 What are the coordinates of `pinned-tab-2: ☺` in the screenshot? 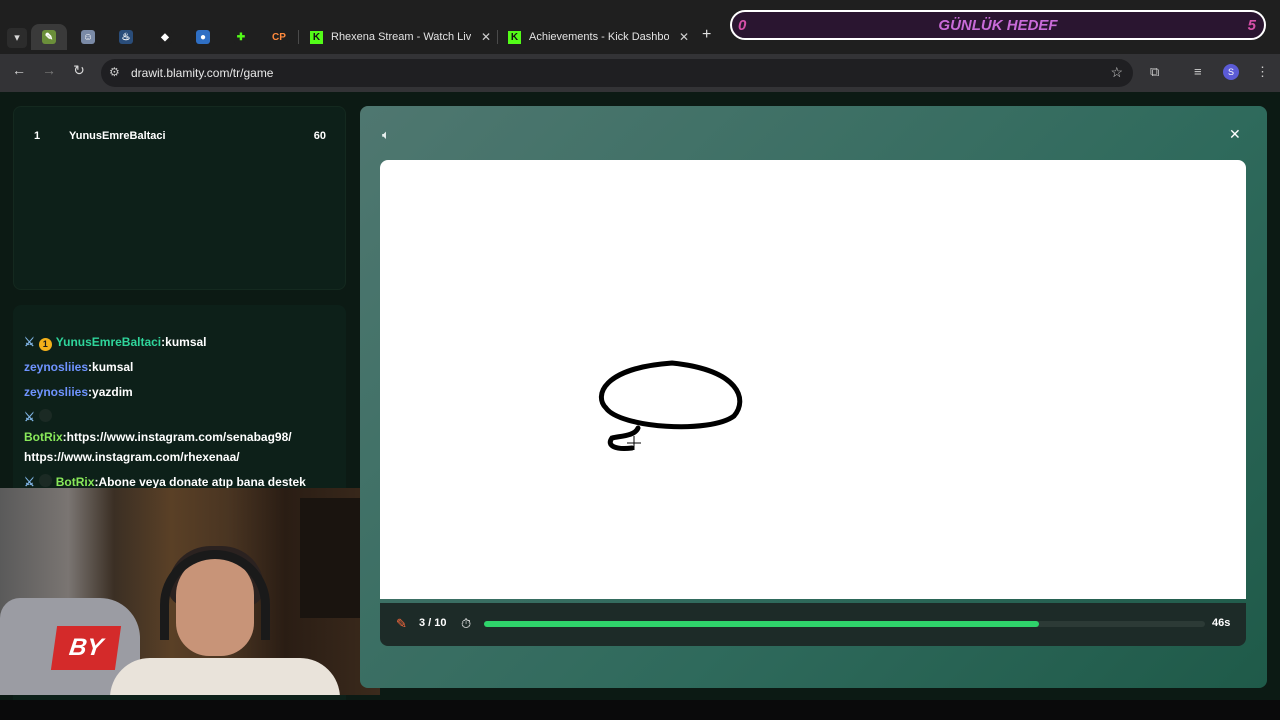 It's located at (88, 37).